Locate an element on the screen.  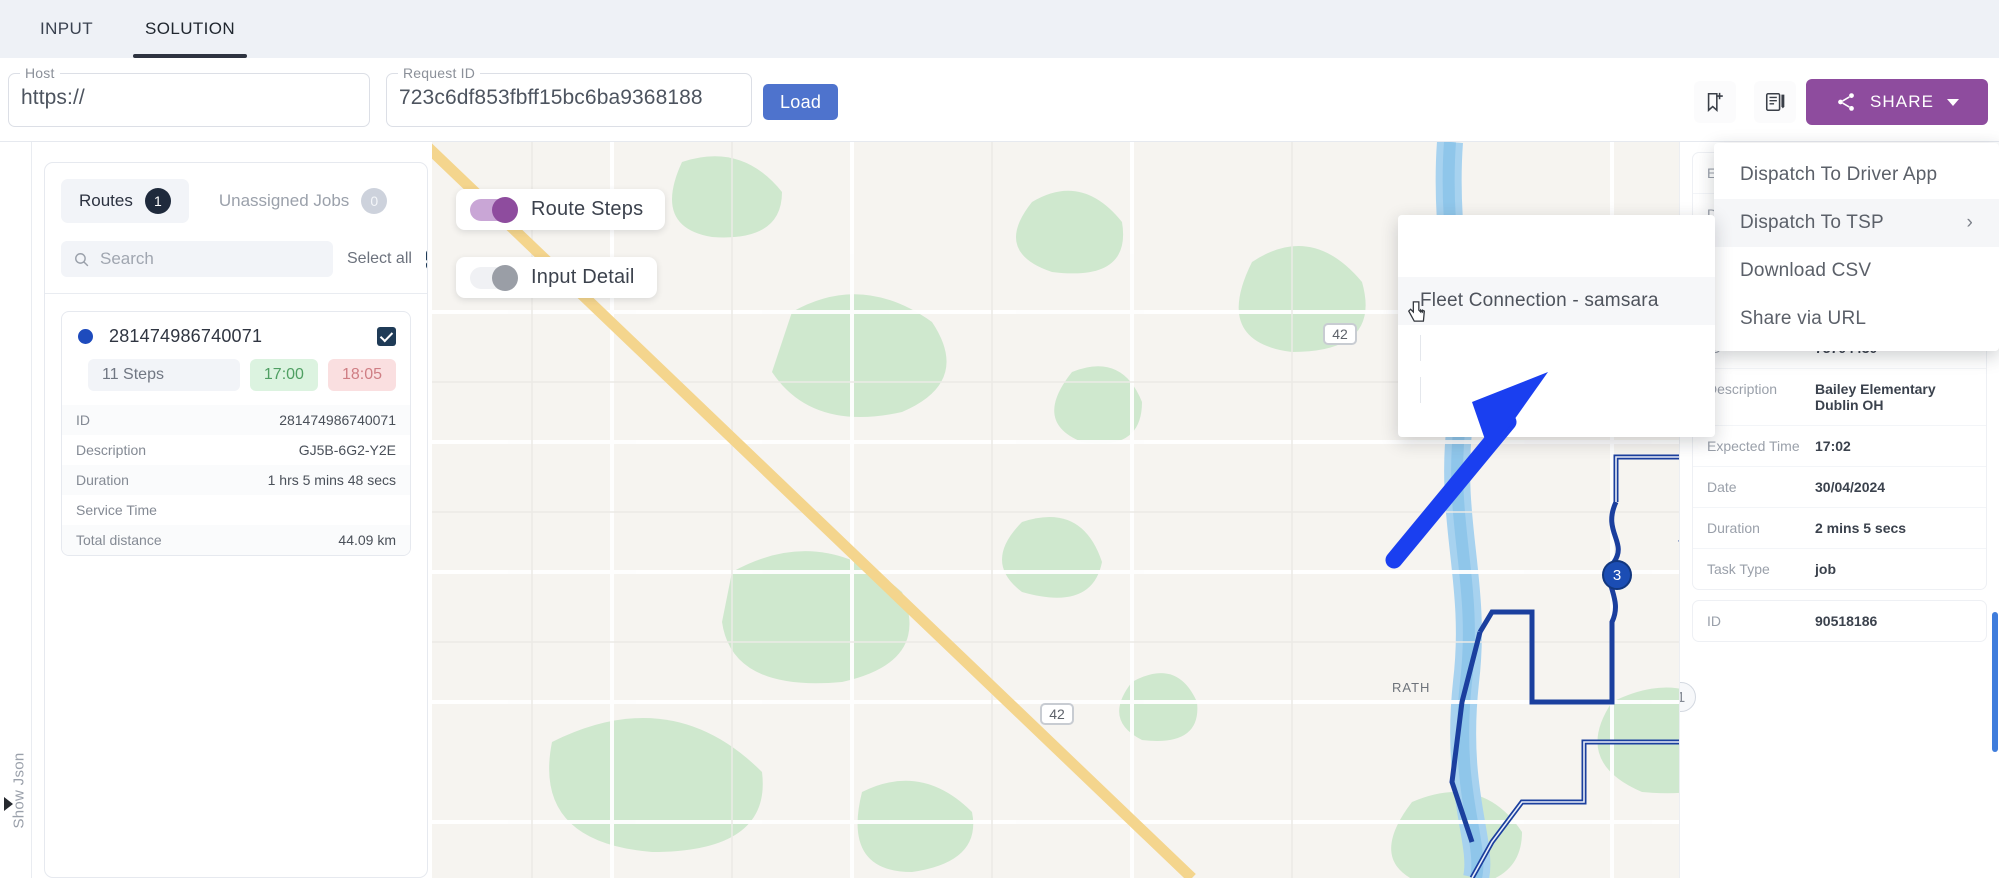
route-detail-key: Total distance is located at coordinates (119, 540).